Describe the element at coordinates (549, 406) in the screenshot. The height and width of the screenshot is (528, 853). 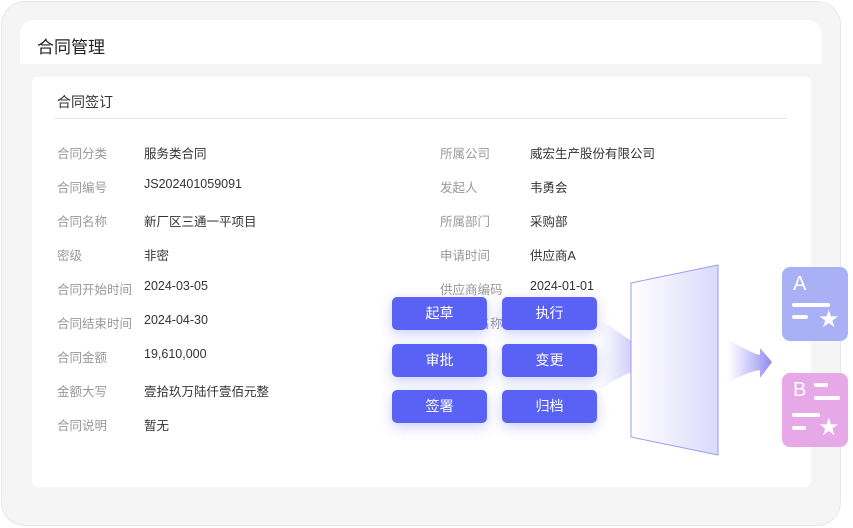
I see `archive-button: 归档` at that location.